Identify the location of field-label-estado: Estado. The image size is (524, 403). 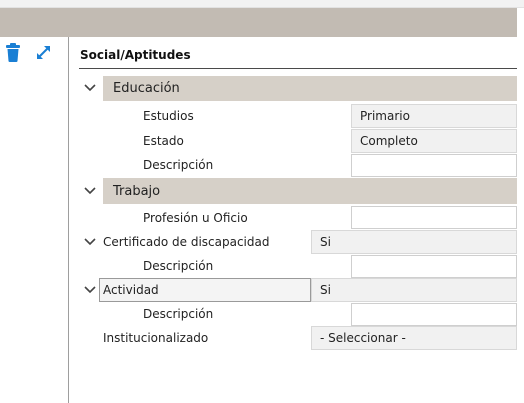
(163, 141).